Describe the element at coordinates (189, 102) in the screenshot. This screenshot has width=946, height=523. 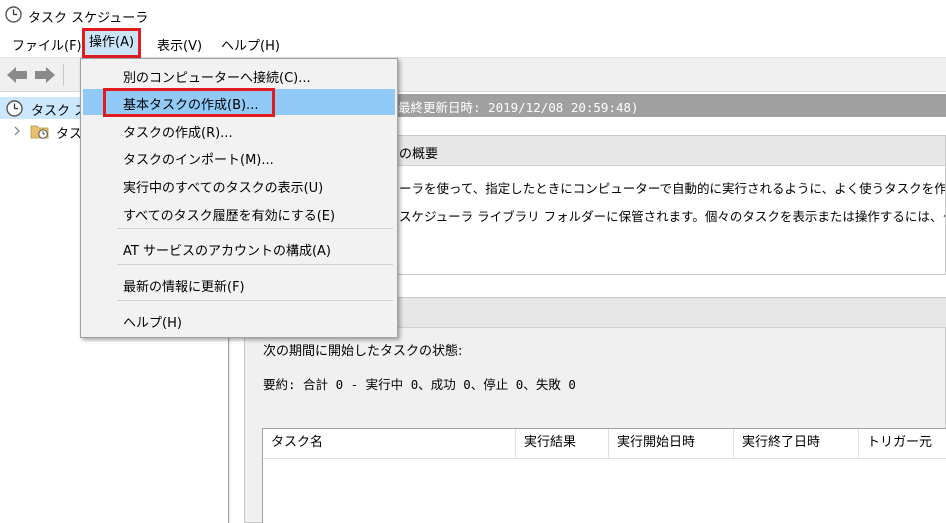
I see `highlight-box` at that location.